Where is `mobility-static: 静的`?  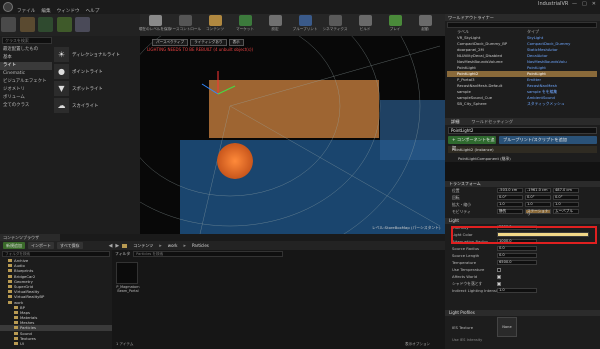
mobility-static: 静的 is located at coordinates (510, 211).